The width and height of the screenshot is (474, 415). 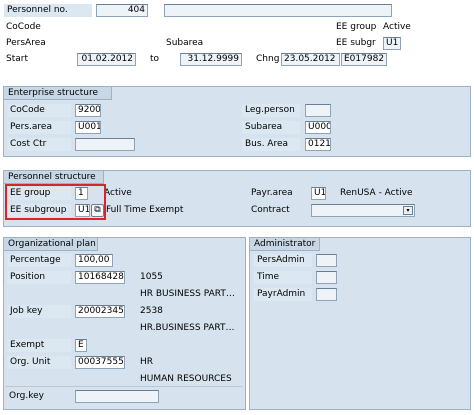 What do you see at coordinates (100, 362) in the screenshot?
I see `org-orgunit-field: 00037555` at bounding box center [100, 362].